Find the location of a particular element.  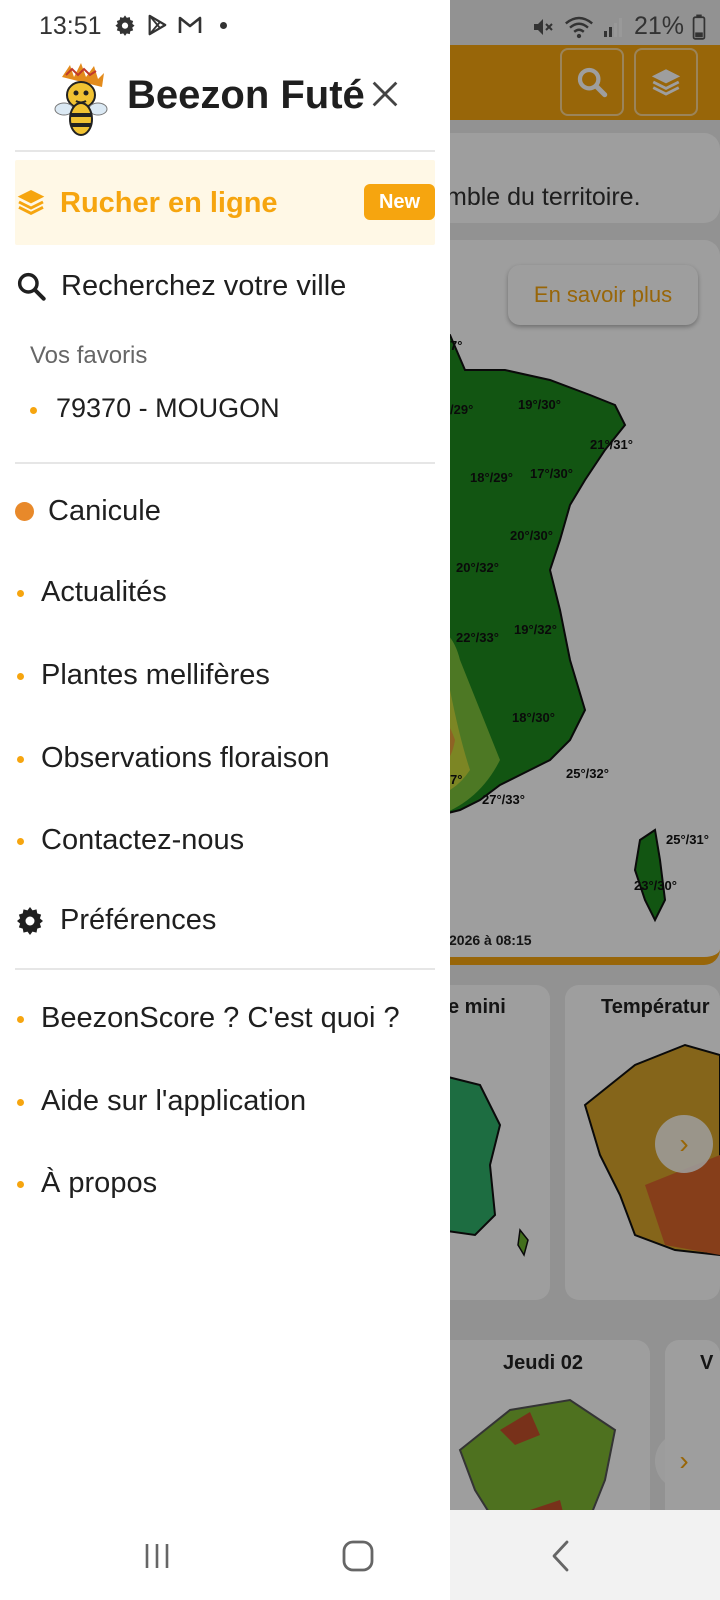

menu-item-contact: Contactez-nous is located at coordinates (225, 841).